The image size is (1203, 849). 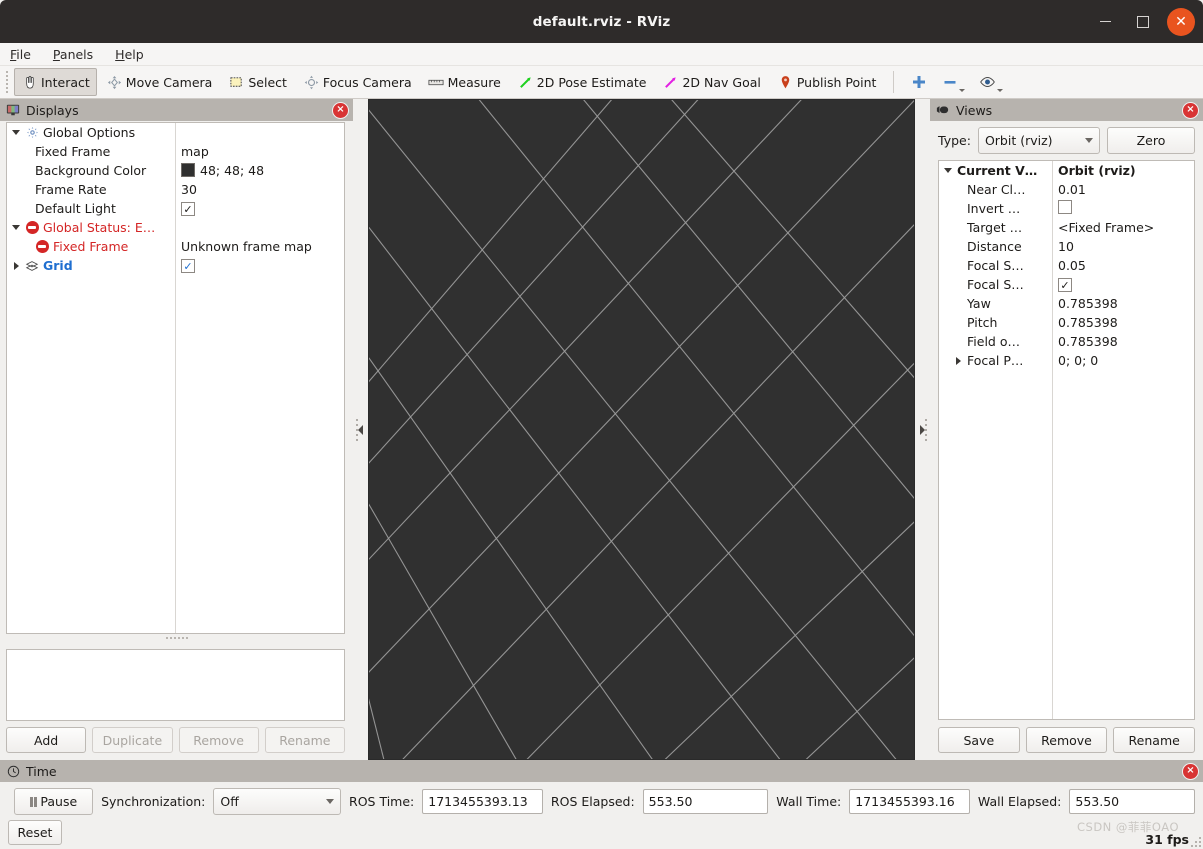 I want to click on close-icon: ✕, so click(x=1181, y=21).